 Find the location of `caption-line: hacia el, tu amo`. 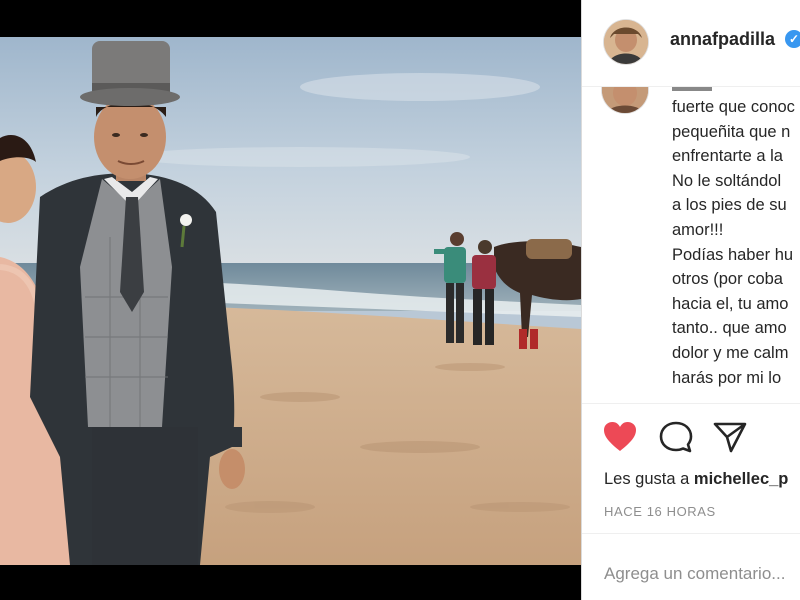

caption-line: hacia el, tu amo is located at coordinates (730, 303).